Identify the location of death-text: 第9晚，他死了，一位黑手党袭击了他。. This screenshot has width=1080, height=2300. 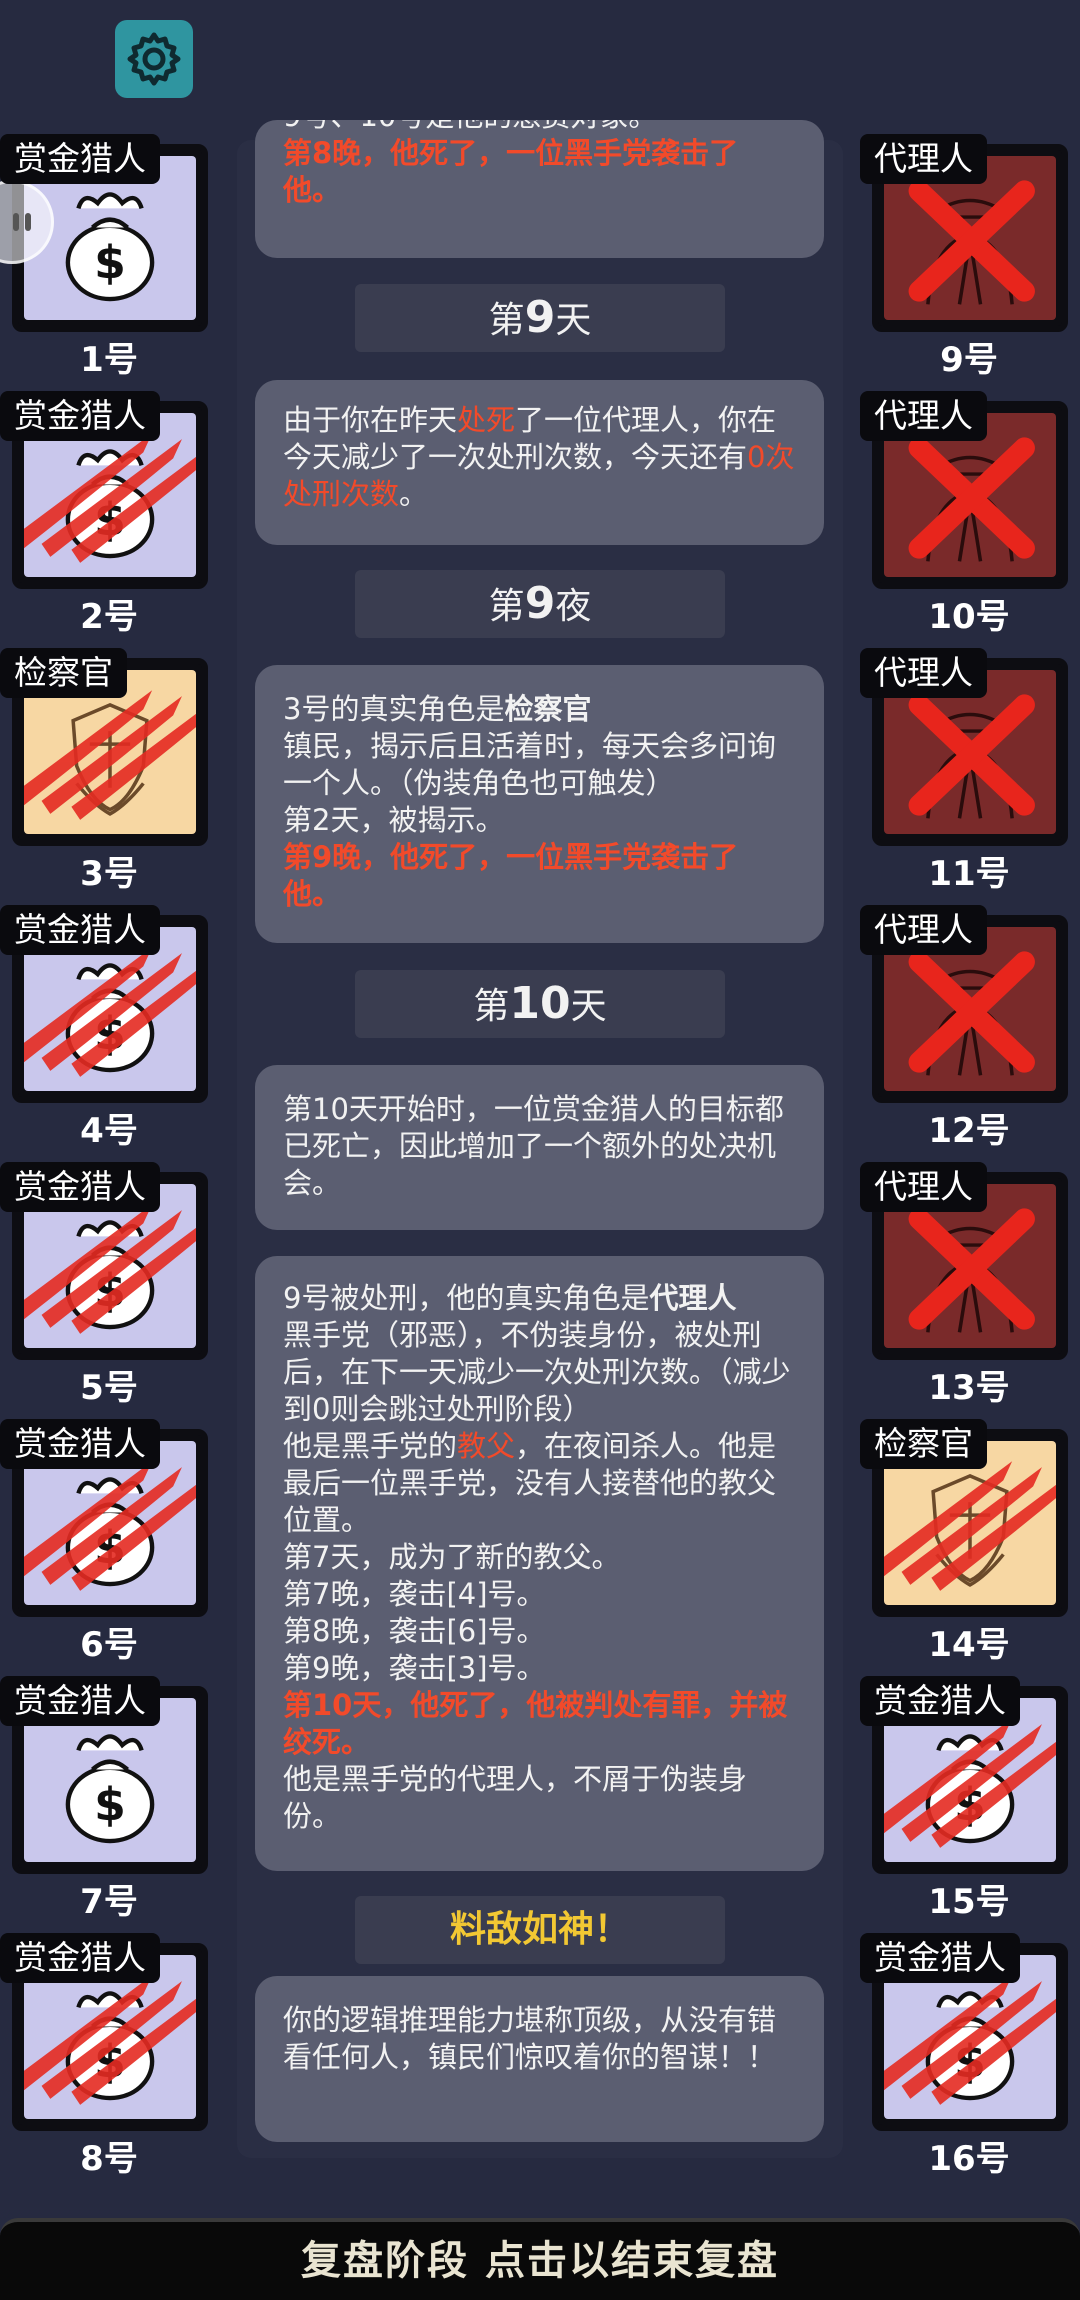
(511, 875).